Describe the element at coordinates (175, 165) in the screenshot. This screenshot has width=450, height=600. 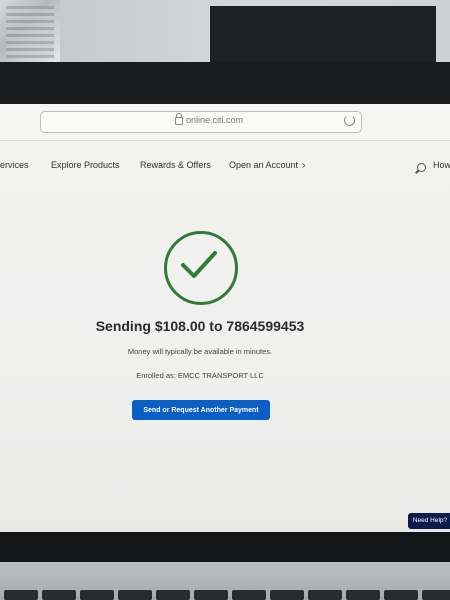
I see `nav-item-rewards-offers: Rewards & Offers` at that location.